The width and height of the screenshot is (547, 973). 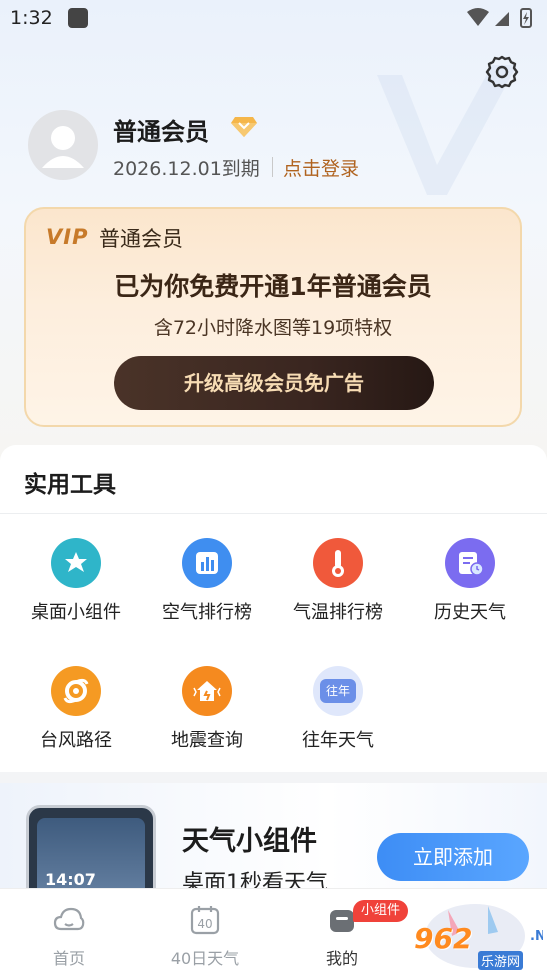 I want to click on past-years-badge: 往年, so click(x=338, y=691).